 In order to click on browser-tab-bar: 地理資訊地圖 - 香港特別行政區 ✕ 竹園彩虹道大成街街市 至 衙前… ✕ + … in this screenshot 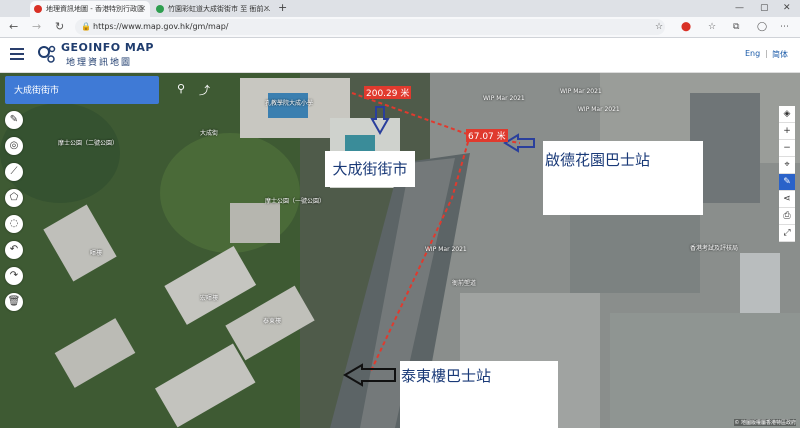, I will do `click(400, 8)`.